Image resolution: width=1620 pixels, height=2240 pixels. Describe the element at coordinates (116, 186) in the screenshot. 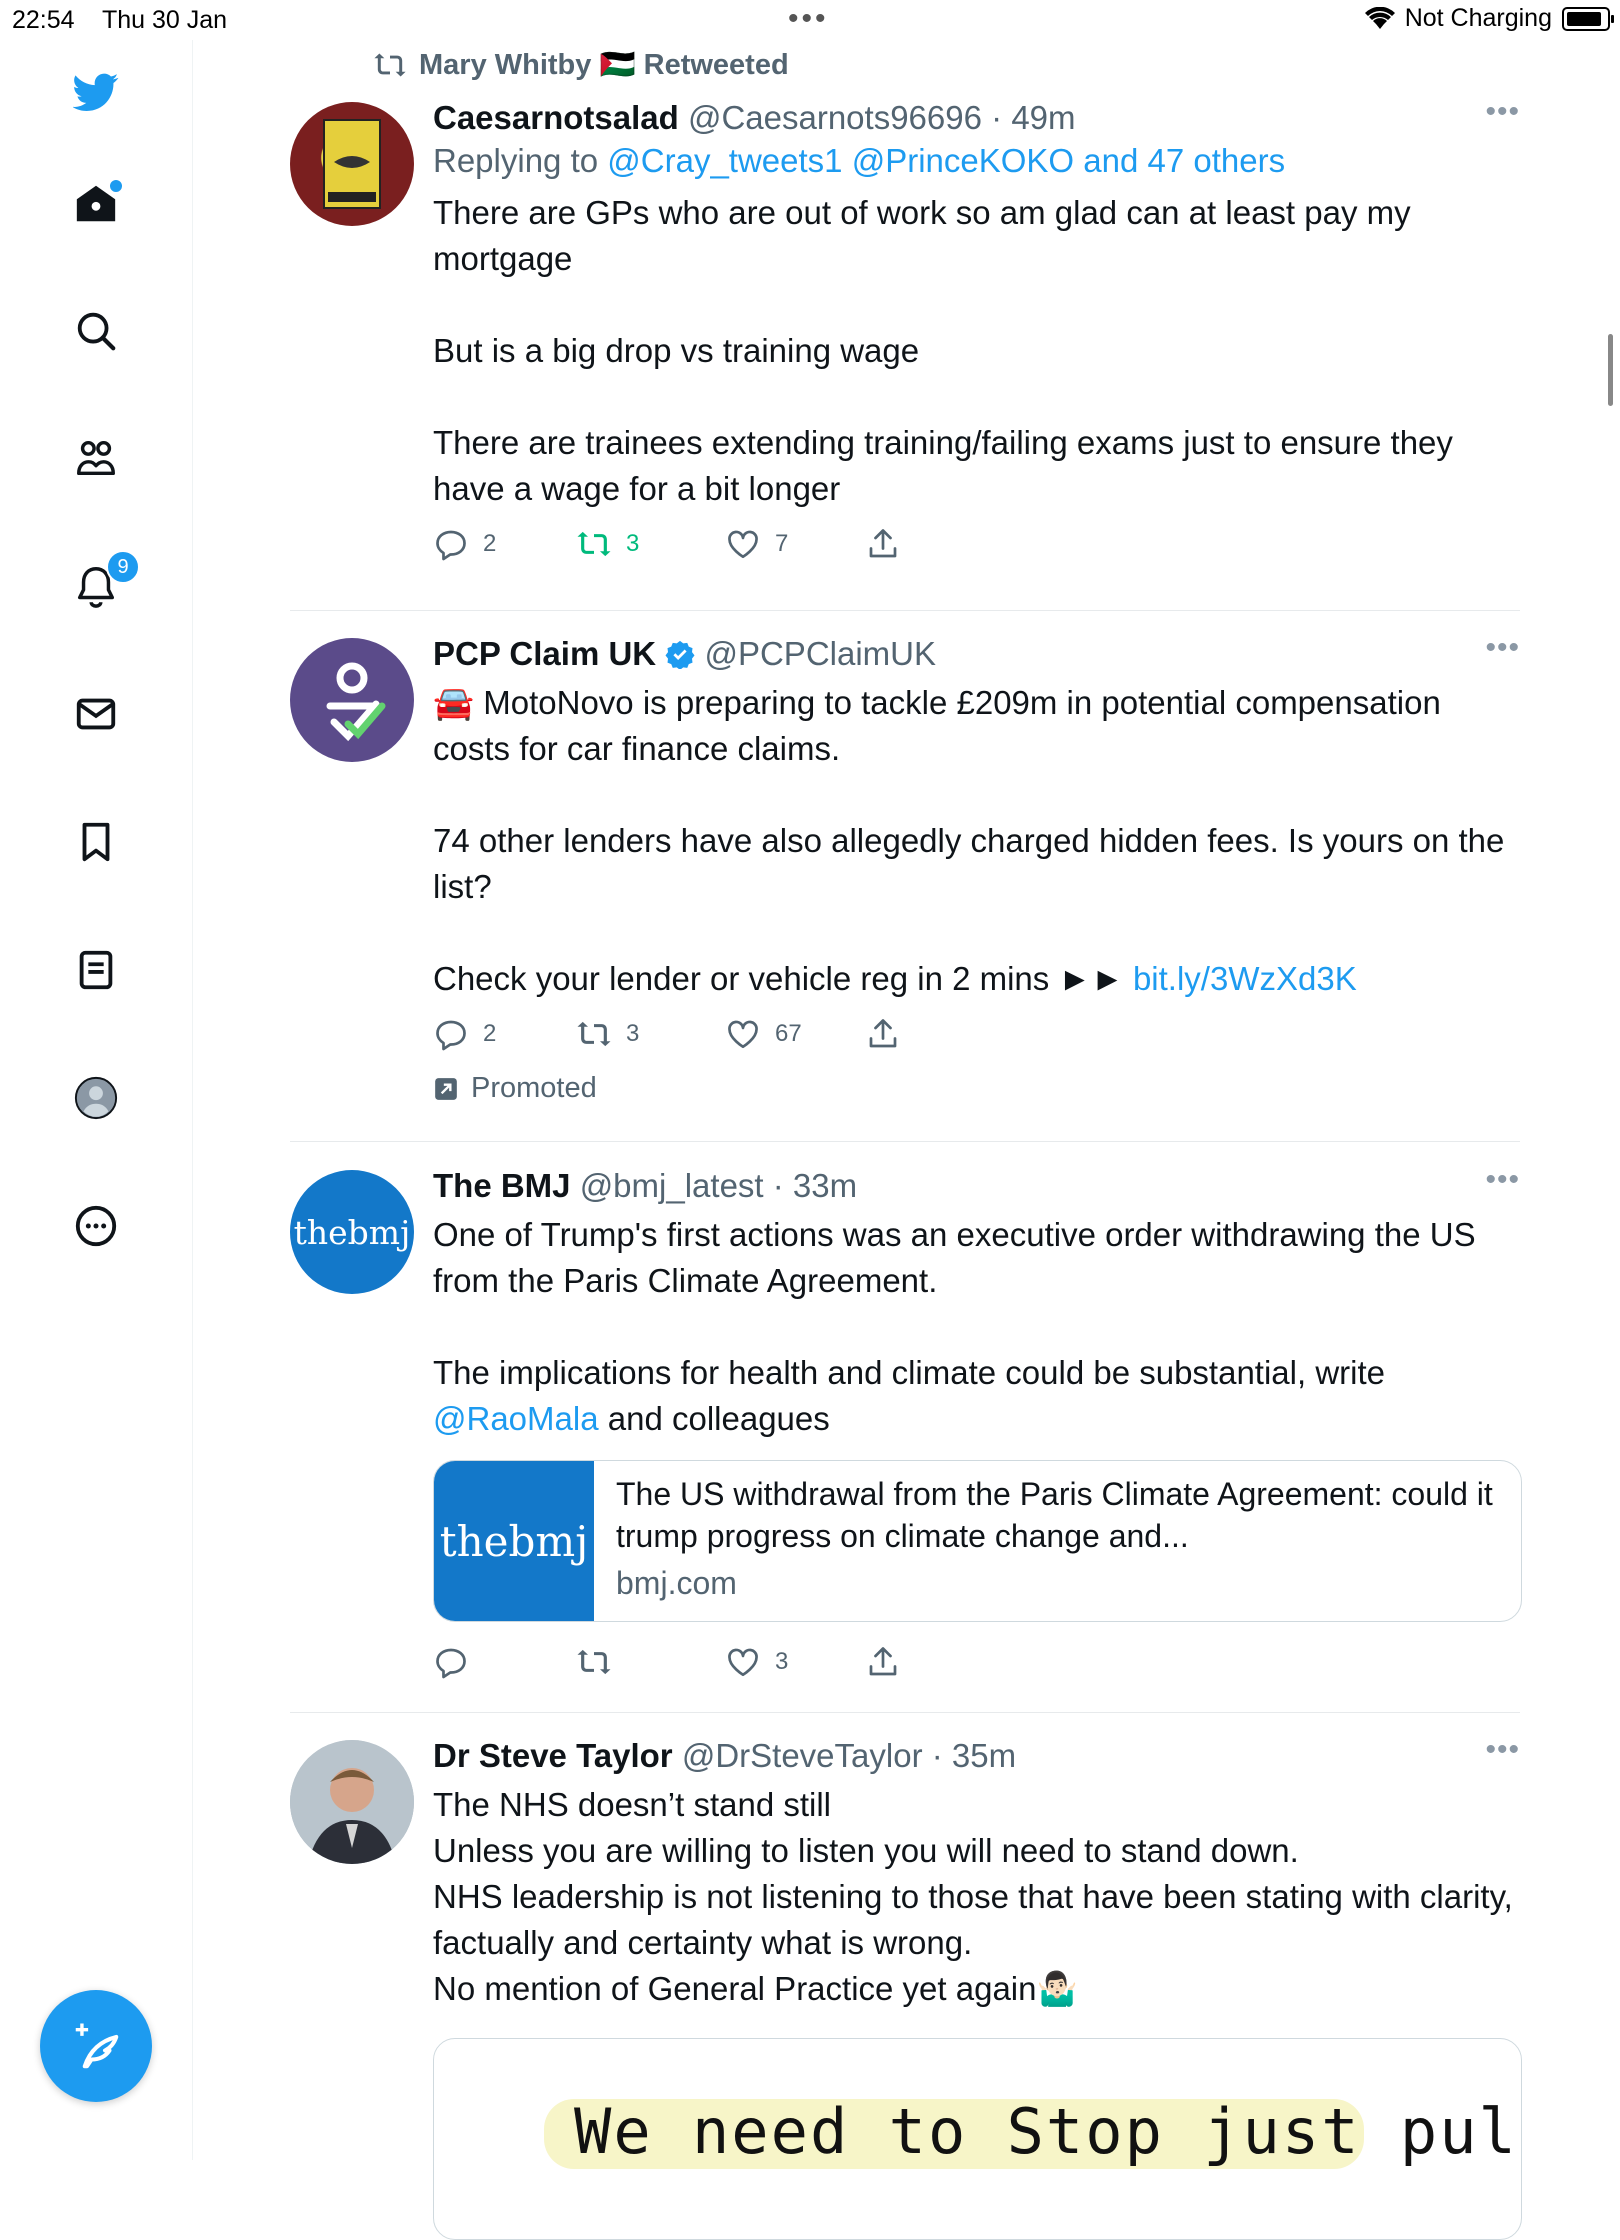

I see `home-unread-dot` at that location.